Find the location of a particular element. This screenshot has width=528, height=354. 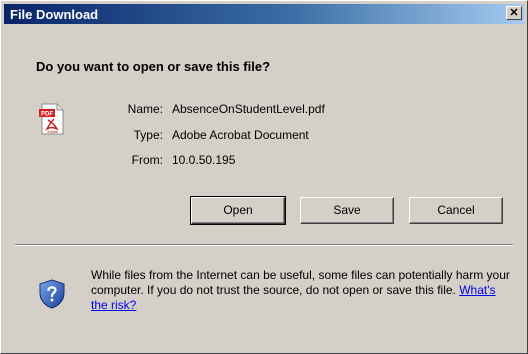

title-bar: File Download ✕ is located at coordinates (264, 14).